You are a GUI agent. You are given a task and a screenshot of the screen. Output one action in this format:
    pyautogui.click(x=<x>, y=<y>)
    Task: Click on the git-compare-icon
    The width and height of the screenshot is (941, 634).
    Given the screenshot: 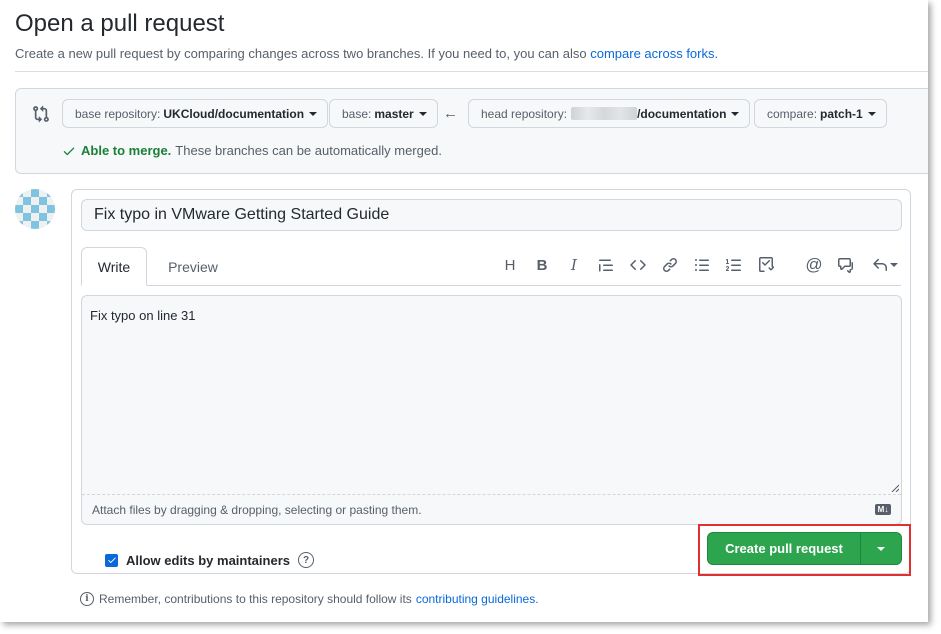 What is the action you would take?
    pyautogui.click(x=41, y=114)
    